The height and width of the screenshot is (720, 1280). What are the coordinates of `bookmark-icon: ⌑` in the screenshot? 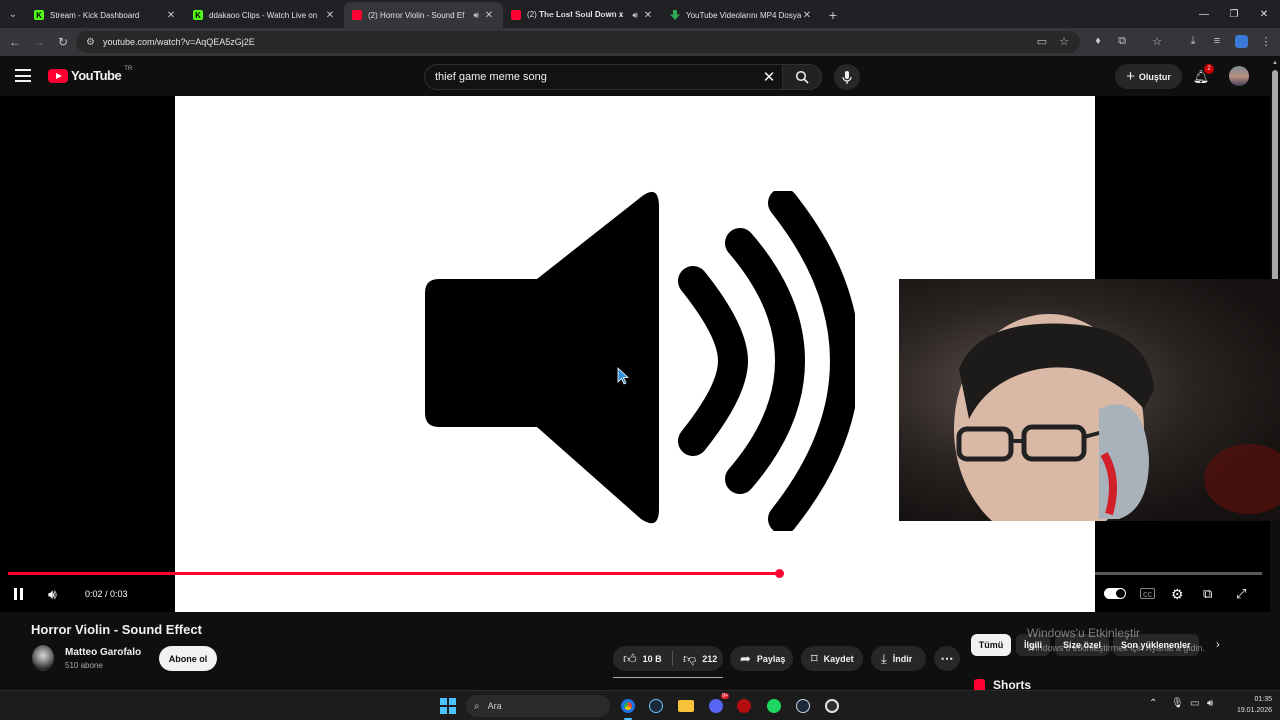 It's located at (814, 658).